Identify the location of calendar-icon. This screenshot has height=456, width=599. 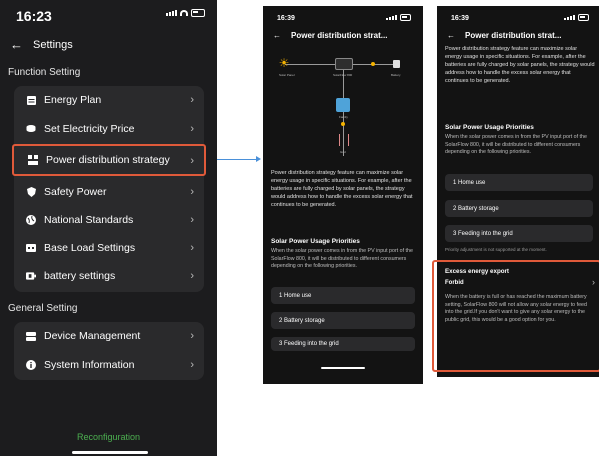
(31, 100).